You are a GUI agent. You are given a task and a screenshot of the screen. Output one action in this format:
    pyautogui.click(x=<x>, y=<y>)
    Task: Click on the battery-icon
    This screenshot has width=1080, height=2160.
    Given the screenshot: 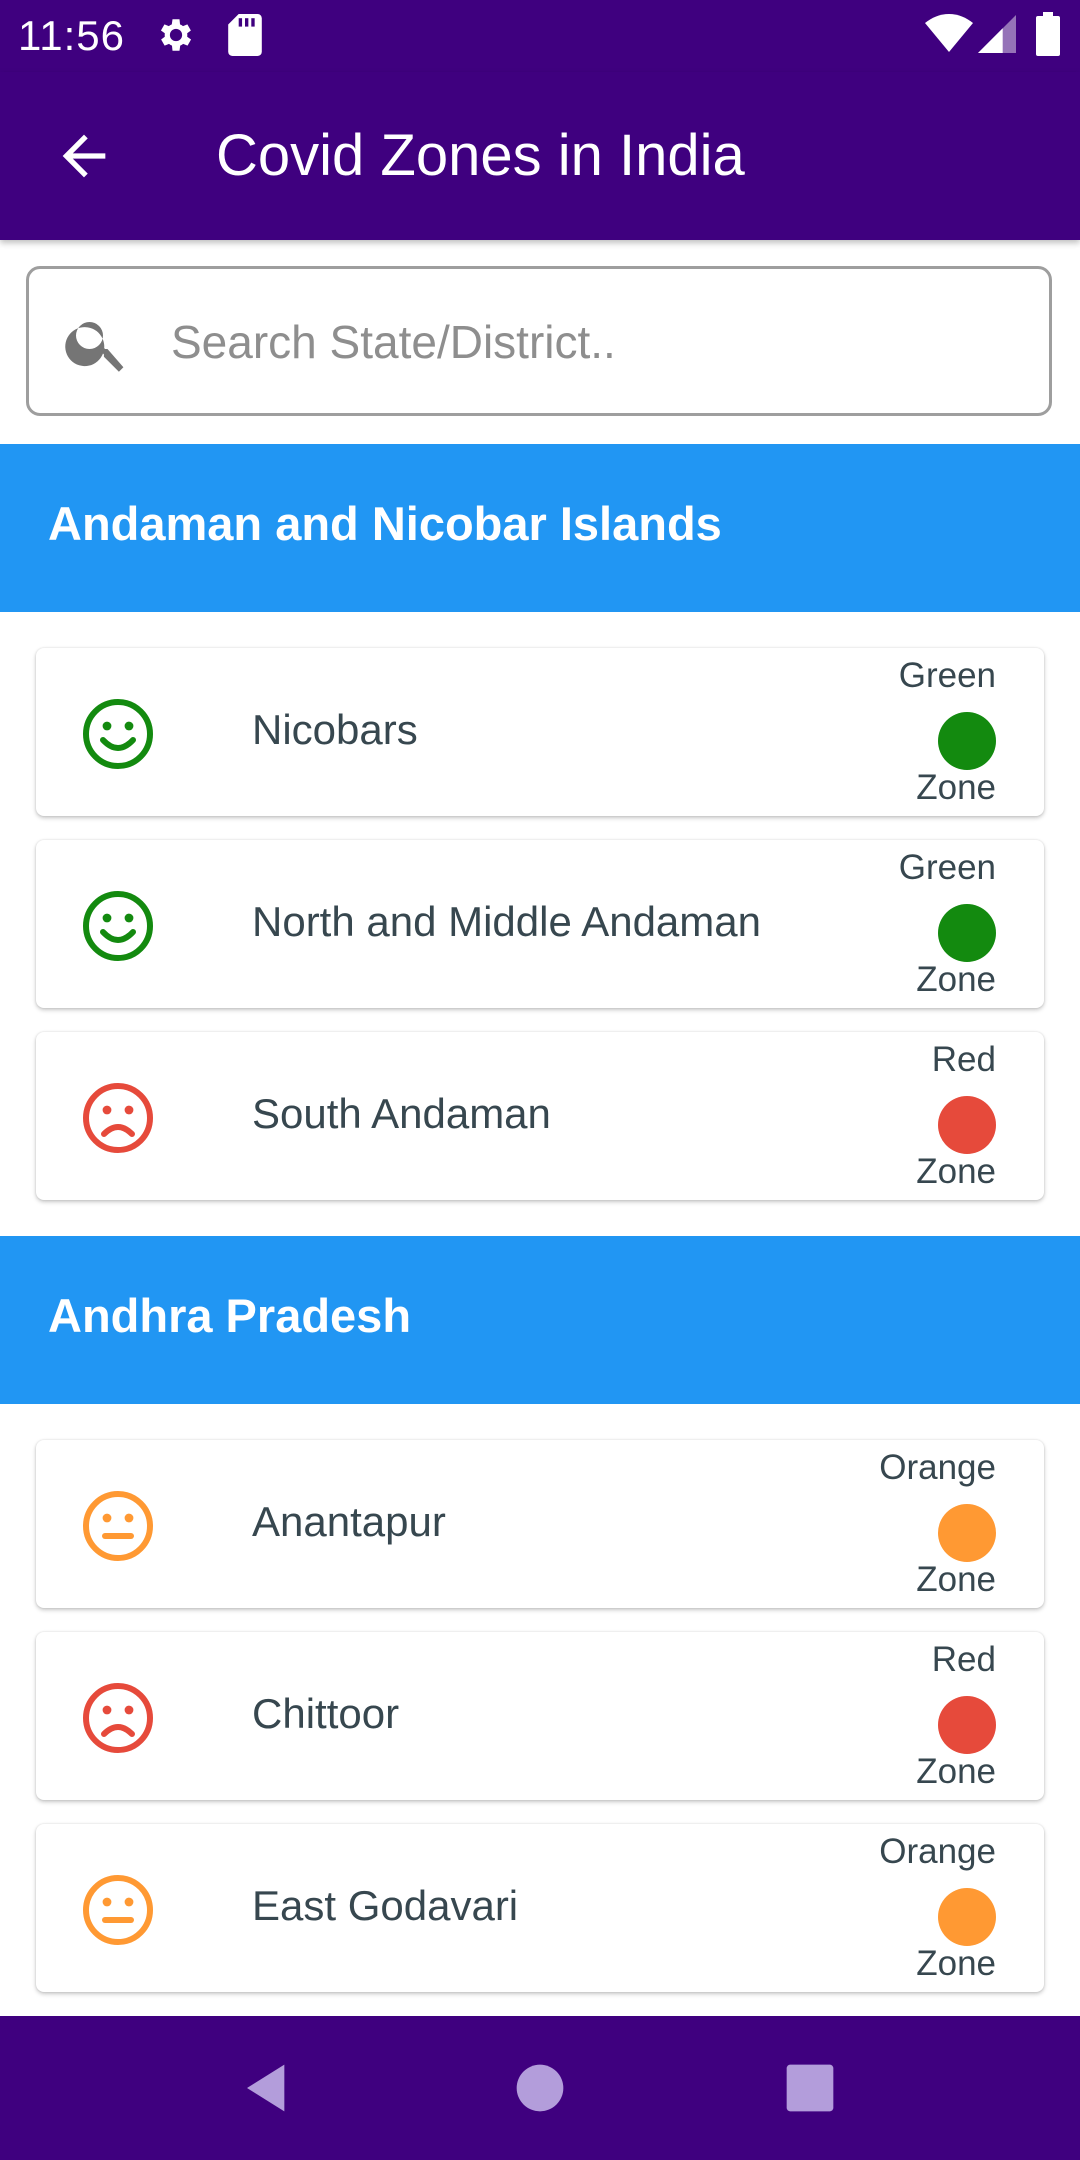 What is the action you would take?
    pyautogui.click(x=1048, y=34)
    